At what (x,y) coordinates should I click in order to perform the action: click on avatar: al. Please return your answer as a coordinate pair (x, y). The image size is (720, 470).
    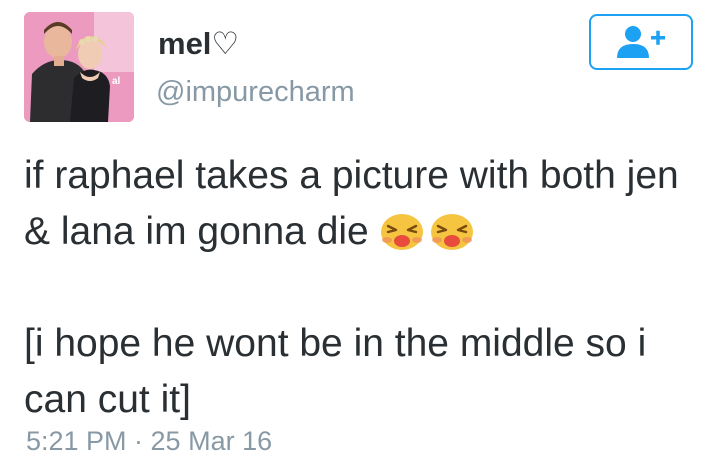
    Looking at the image, I should click on (79, 67).